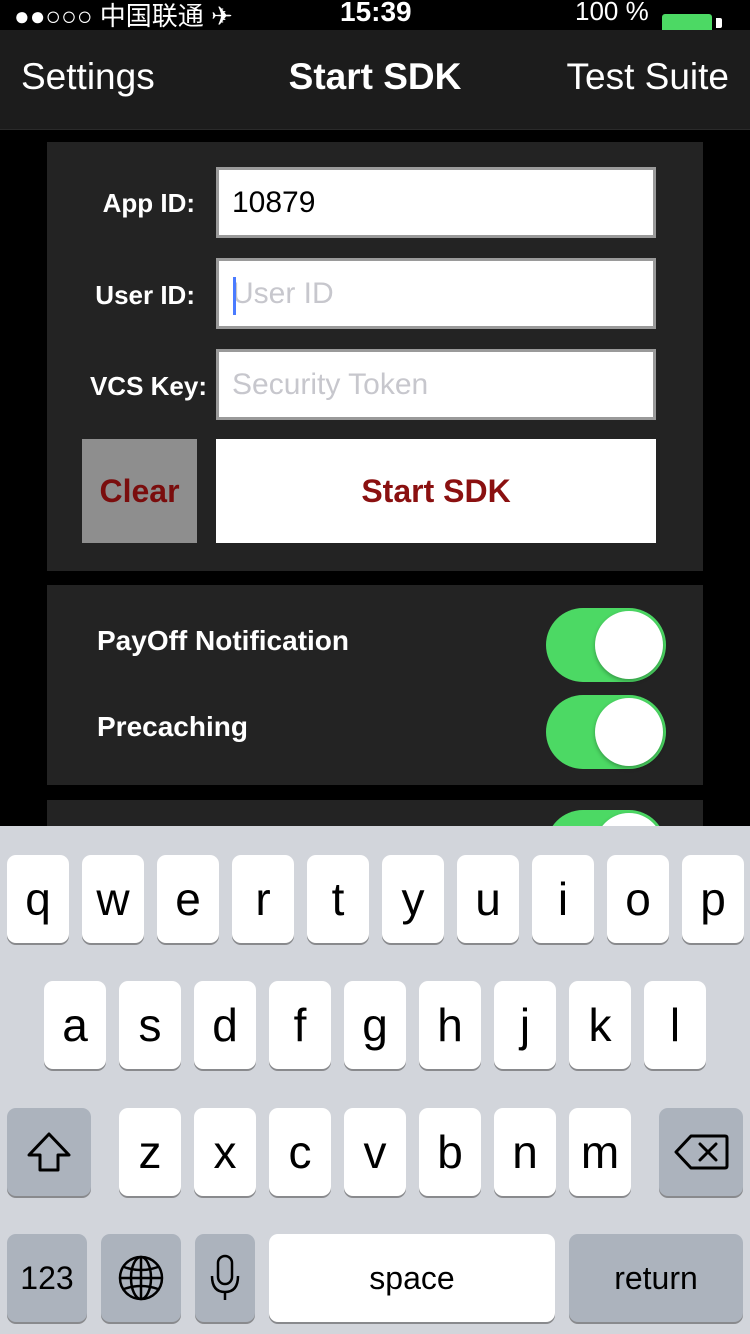  I want to click on shift-icon, so click(49, 1152).